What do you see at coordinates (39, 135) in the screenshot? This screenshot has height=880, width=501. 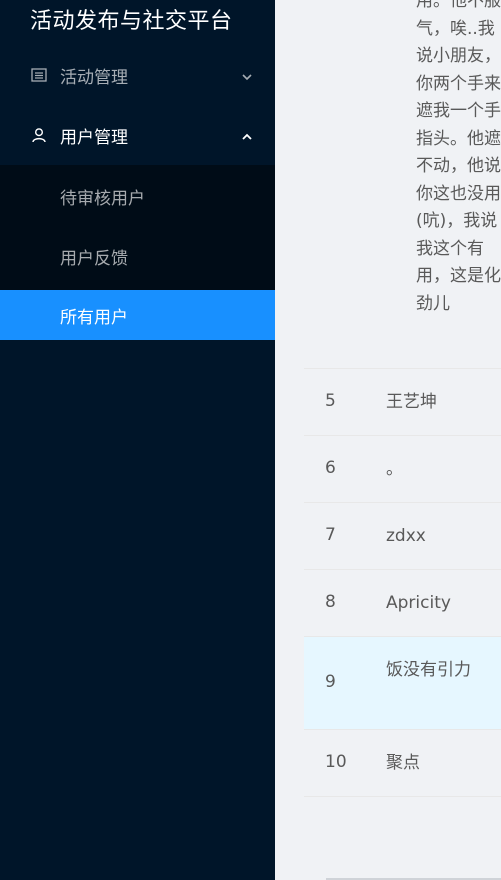 I see `user-icon` at bounding box center [39, 135].